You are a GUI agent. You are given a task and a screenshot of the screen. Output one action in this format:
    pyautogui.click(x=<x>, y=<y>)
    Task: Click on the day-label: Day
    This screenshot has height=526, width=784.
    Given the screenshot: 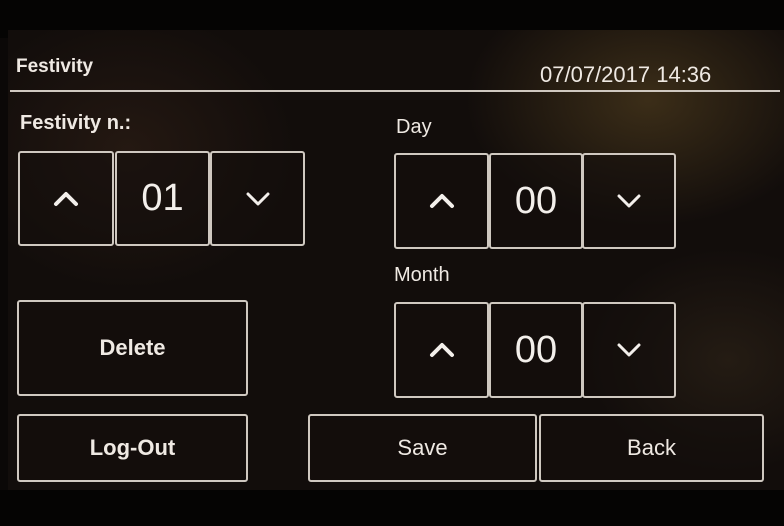 What is the action you would take?
    pyautogui.click(x=414, y=127)
    